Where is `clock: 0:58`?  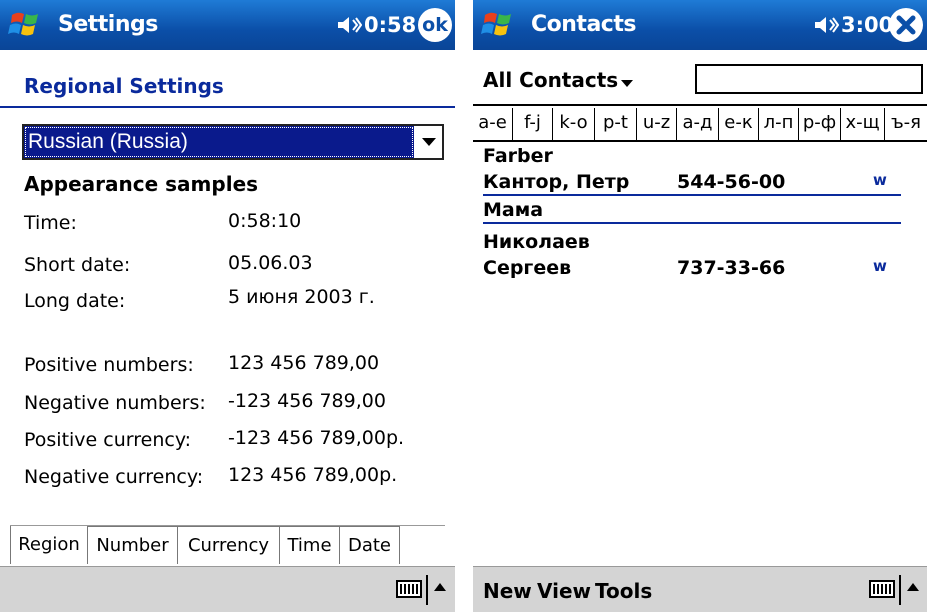 clock: 0:58 is located at coordinates (390, 25).